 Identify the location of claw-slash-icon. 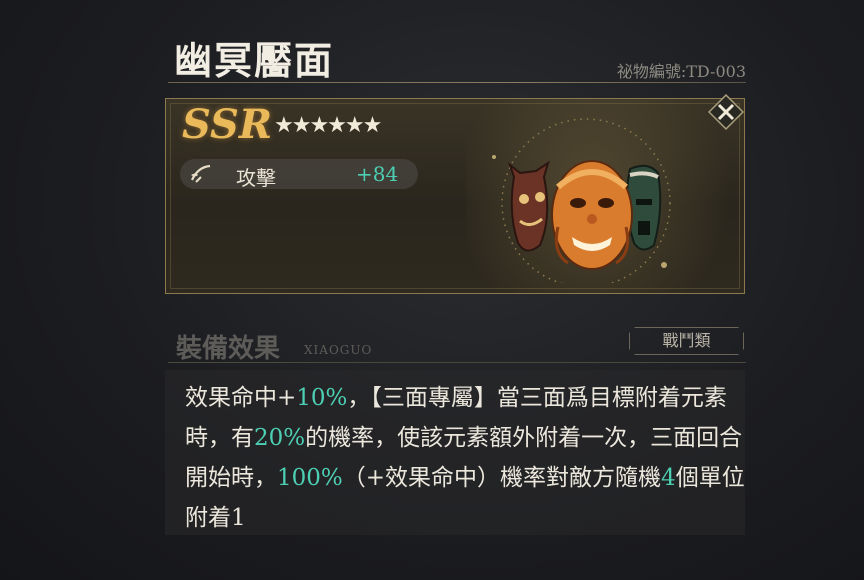
(201, 173).